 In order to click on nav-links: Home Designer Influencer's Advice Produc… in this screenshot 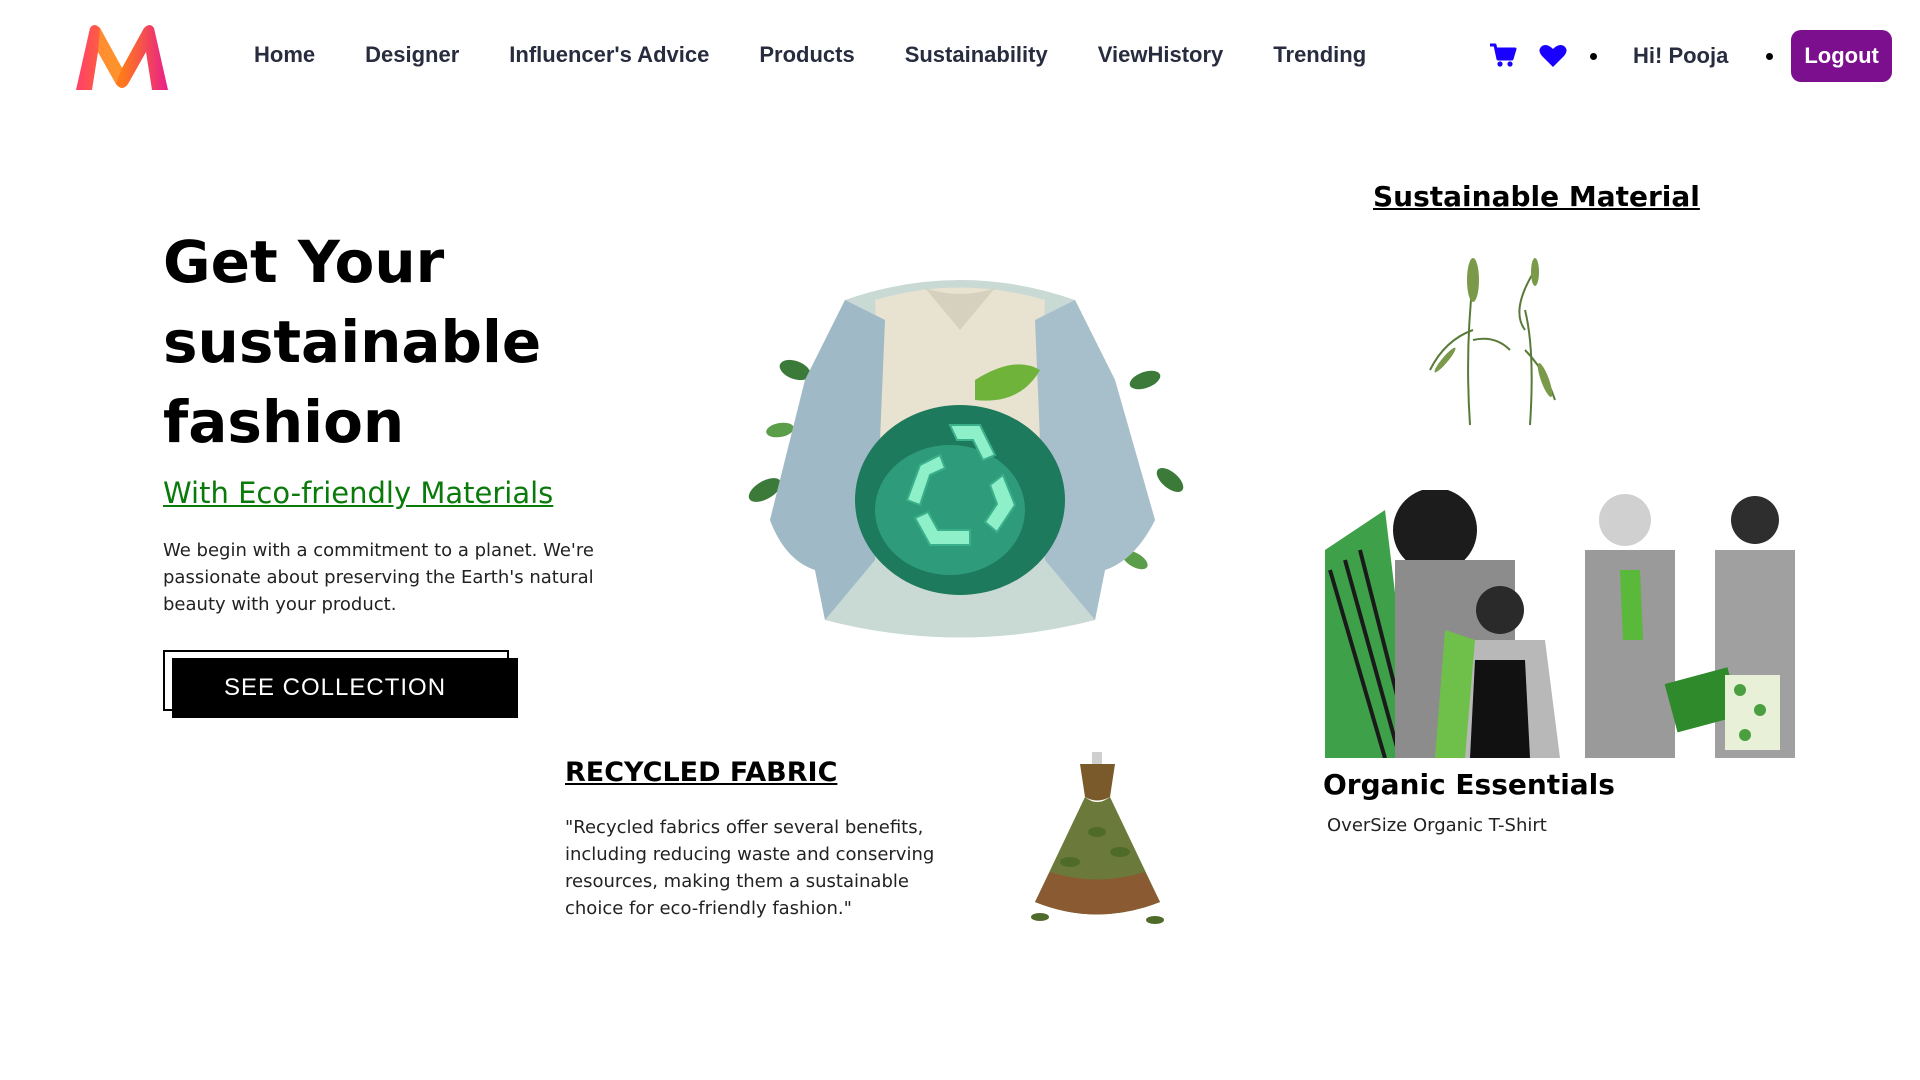, I will do `click(835, 55)`.